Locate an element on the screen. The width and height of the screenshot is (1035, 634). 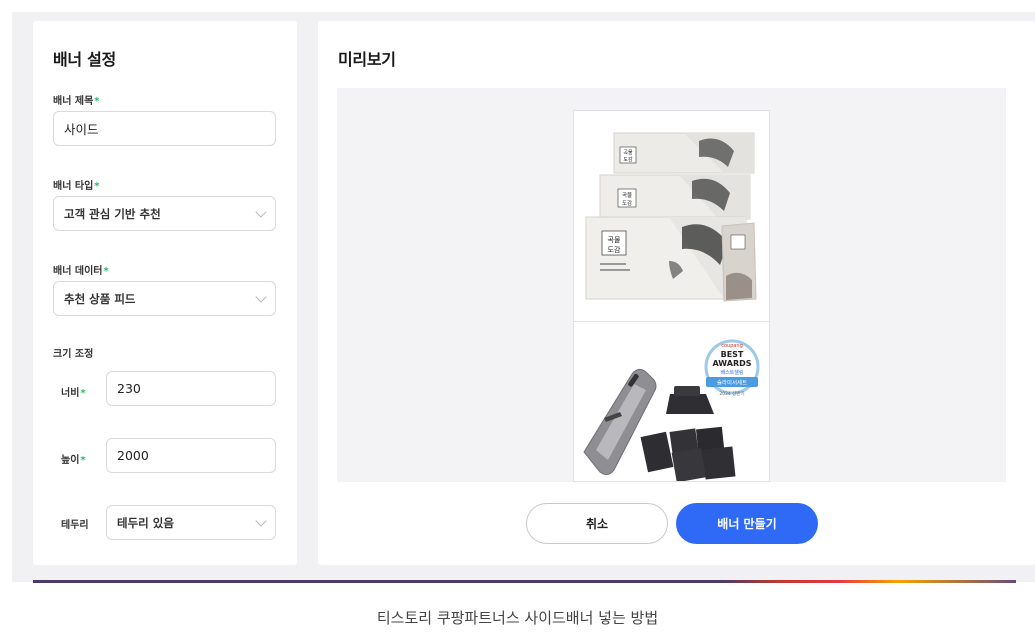
badge-awards: AWARDS is located at coordinates (731, 363).